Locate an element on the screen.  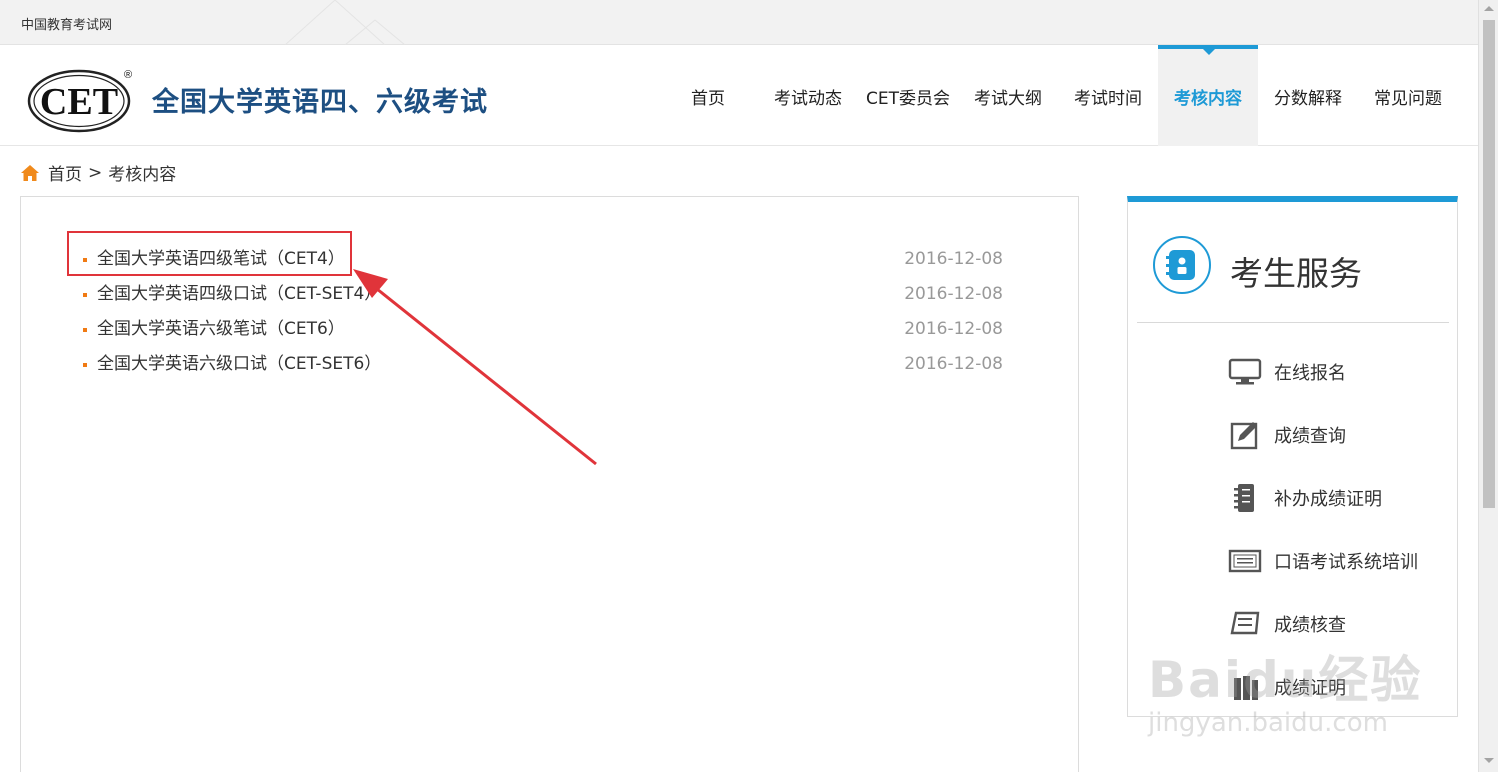
list-item: 全国大学英语六级笔试（CET6） 2016-12-08 is located at coordinates (548, 329).